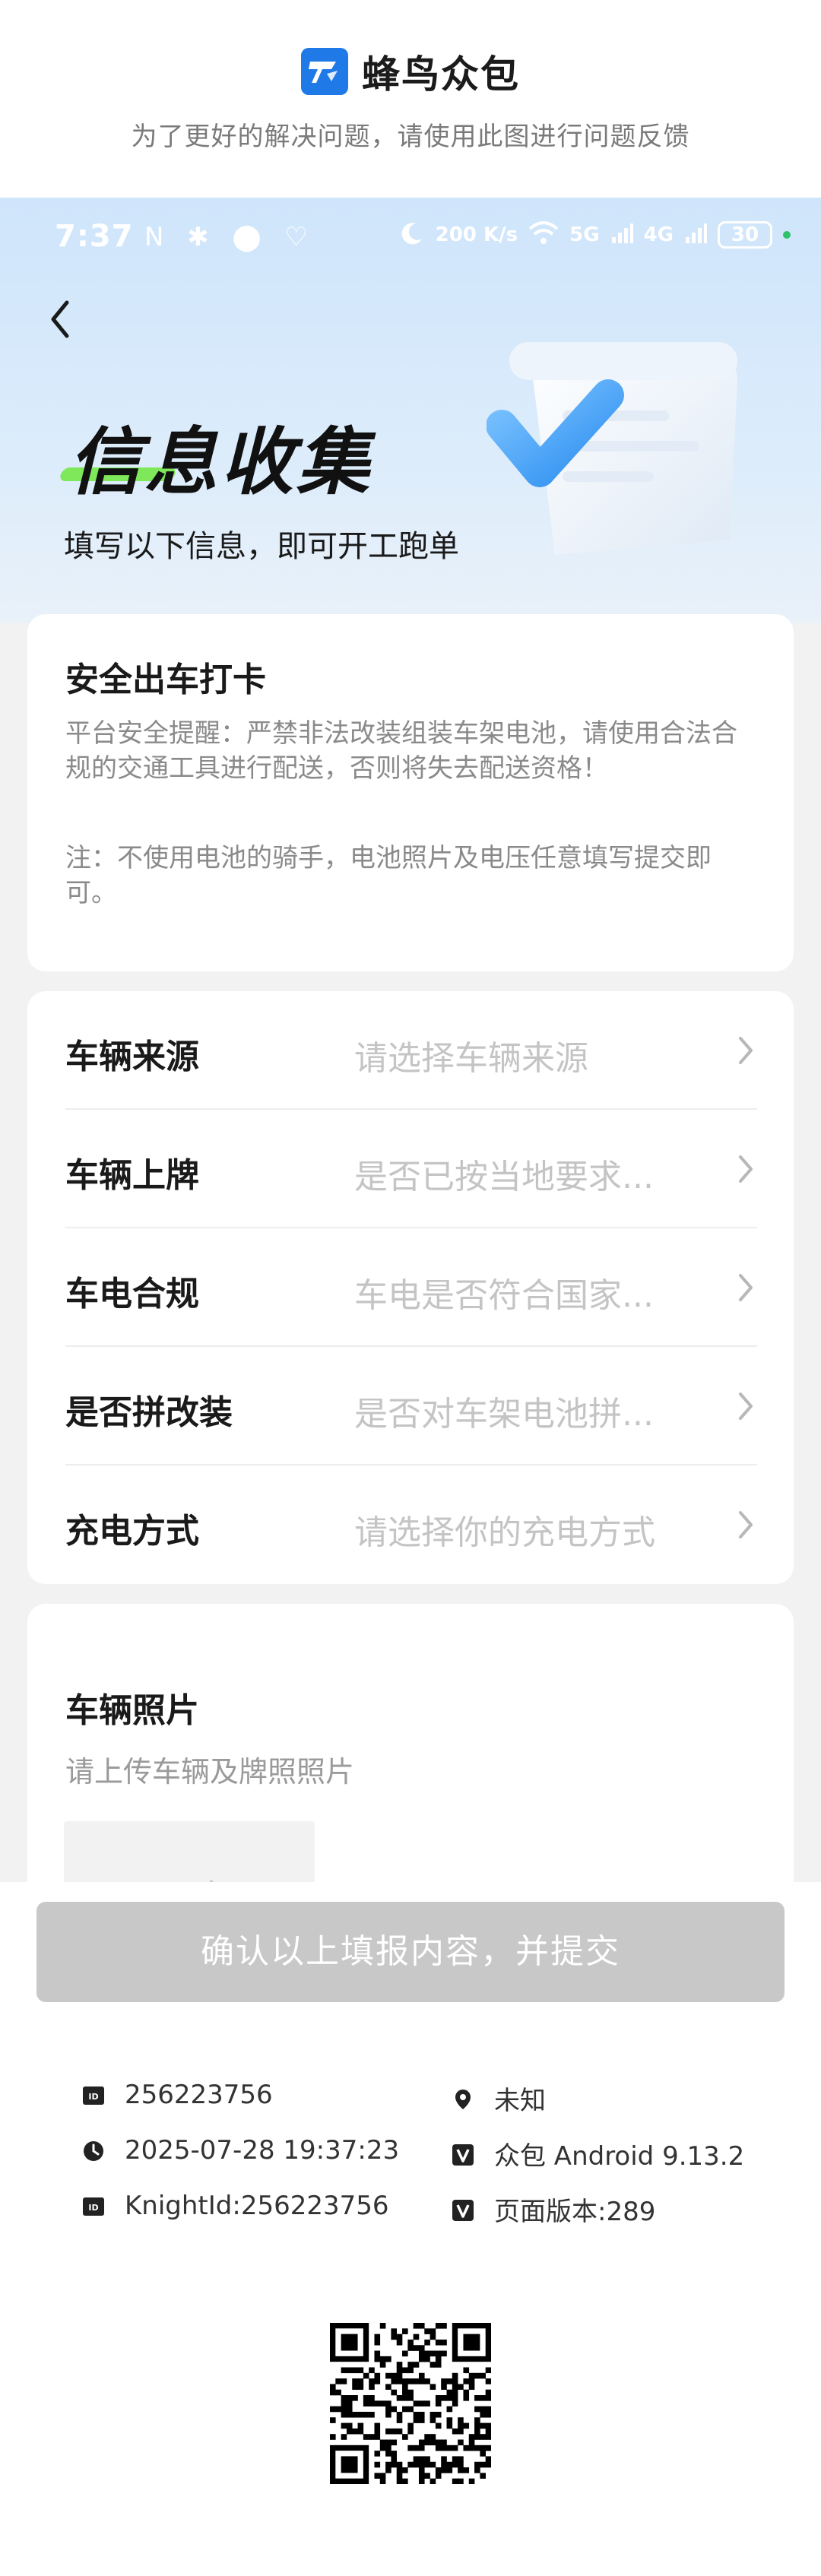  Describe the element at coordinates (94, 236) in the screenshot. I see `status-time: 7:37` at that location.